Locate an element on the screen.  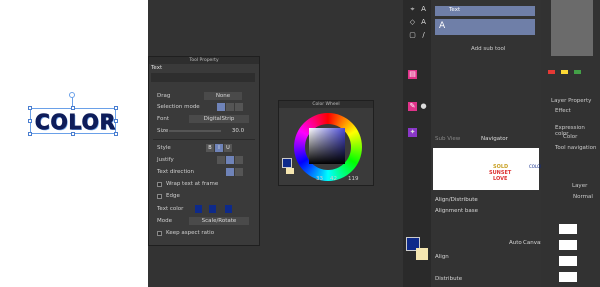
sub-tool-item-text-2: A is located at coordinates (485, 27).